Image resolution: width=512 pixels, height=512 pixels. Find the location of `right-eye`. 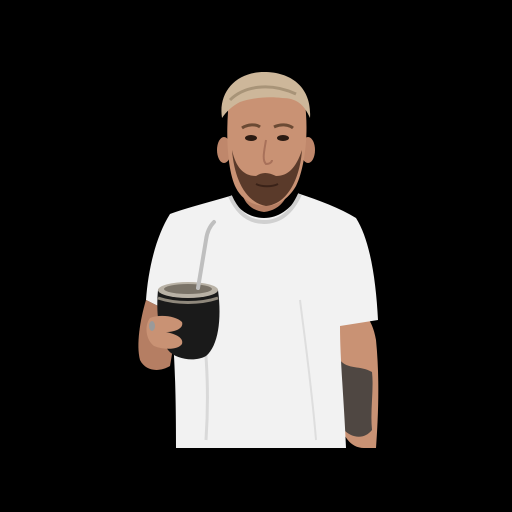

right-eye is located at coordinates (283, 138).